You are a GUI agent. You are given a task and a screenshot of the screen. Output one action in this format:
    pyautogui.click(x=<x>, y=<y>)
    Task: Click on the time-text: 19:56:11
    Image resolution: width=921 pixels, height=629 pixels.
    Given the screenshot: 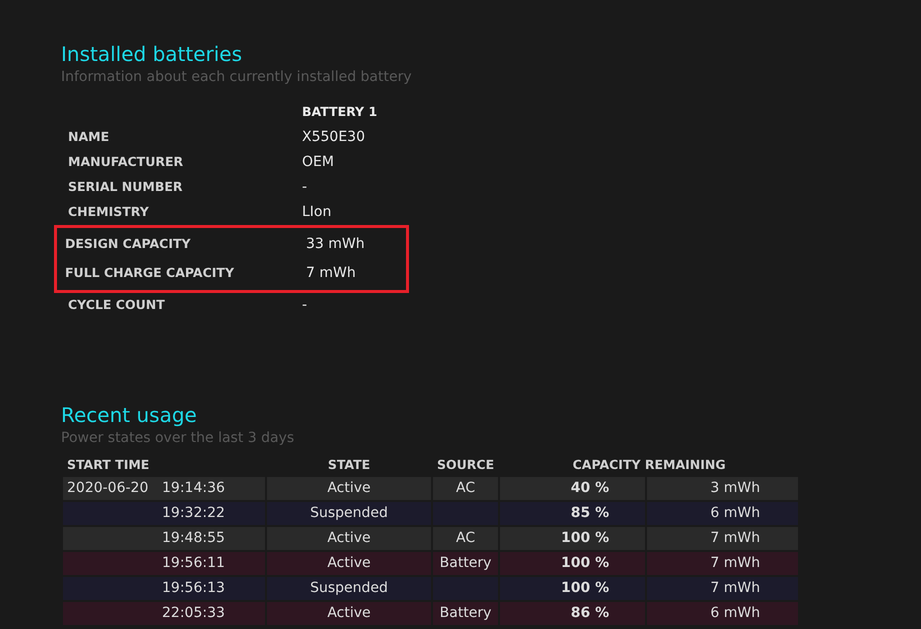 What is the action you would take?
    pyautogui.click(x=193, y=563)
    